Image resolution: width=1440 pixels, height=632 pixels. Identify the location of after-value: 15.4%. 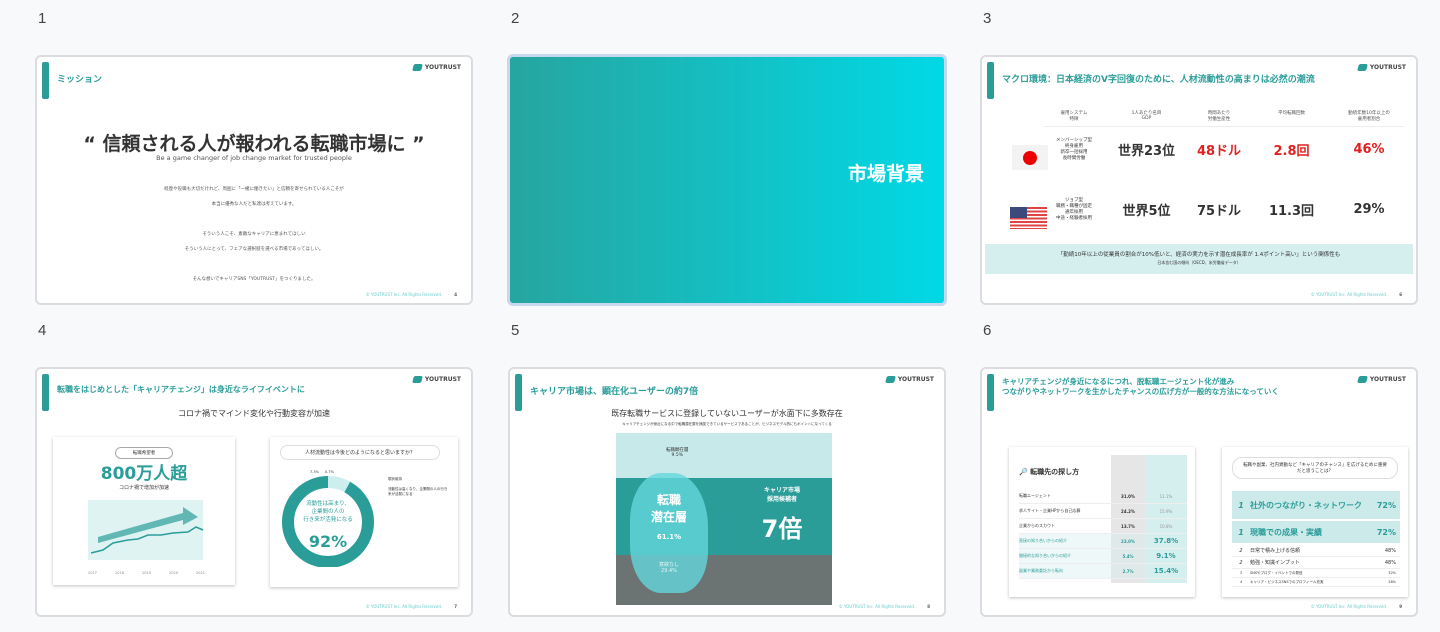
(1166, 571).